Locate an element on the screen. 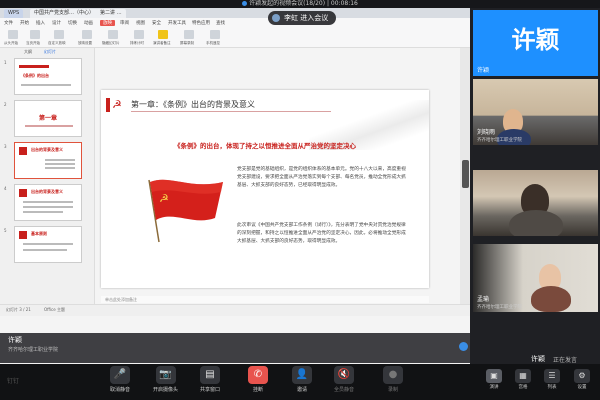 The width and height of the screenshot is (600, 400). menu-animation: 动画 is located at coordinates (88, 23).